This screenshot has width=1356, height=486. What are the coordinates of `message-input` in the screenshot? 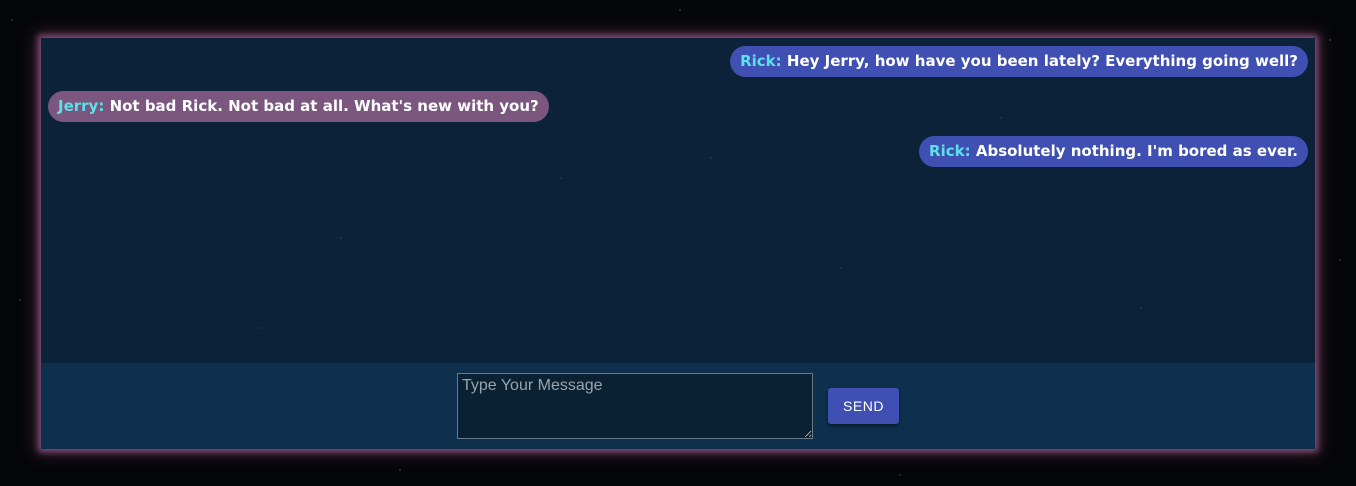 It's located at (635, 406).